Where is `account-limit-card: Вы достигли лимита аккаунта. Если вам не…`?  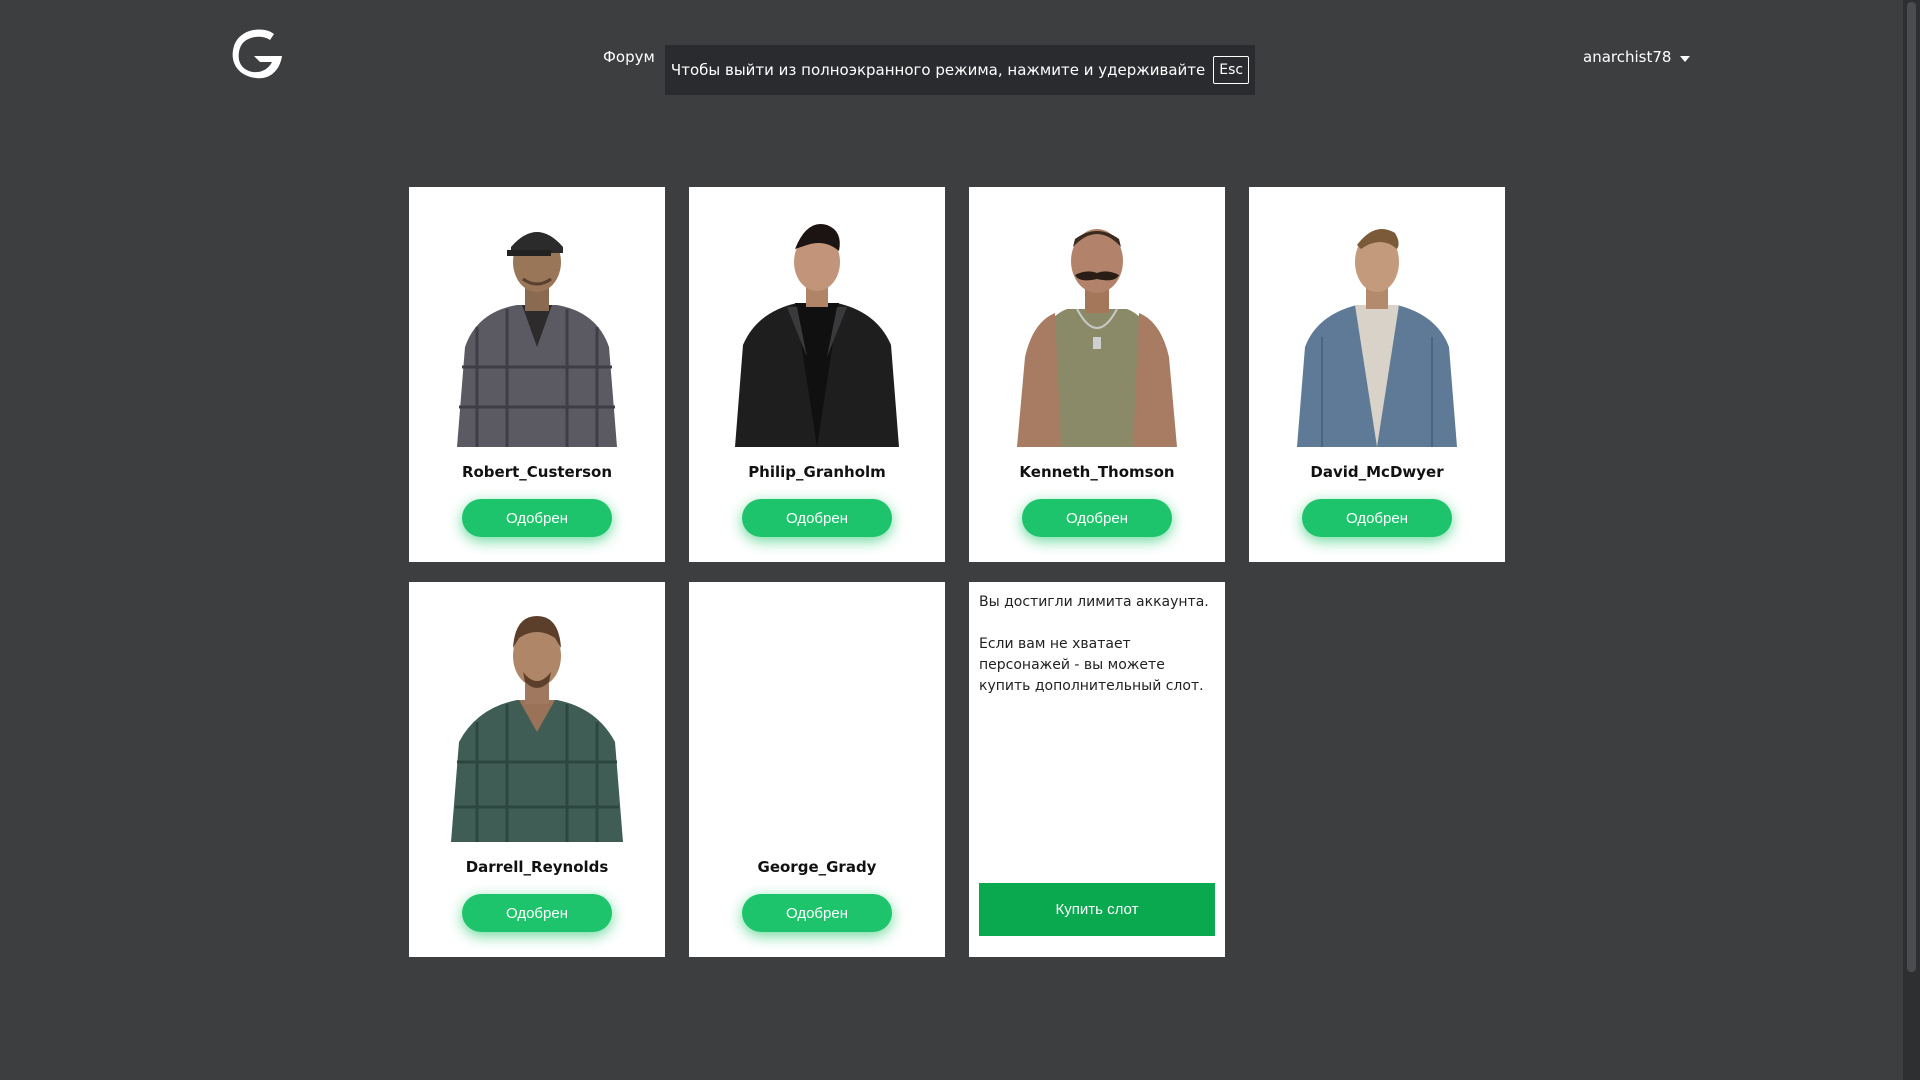
account-limit-card: Вы достигли лимита аккаунта. Если вам не… is located at coordinates (1097, 769).